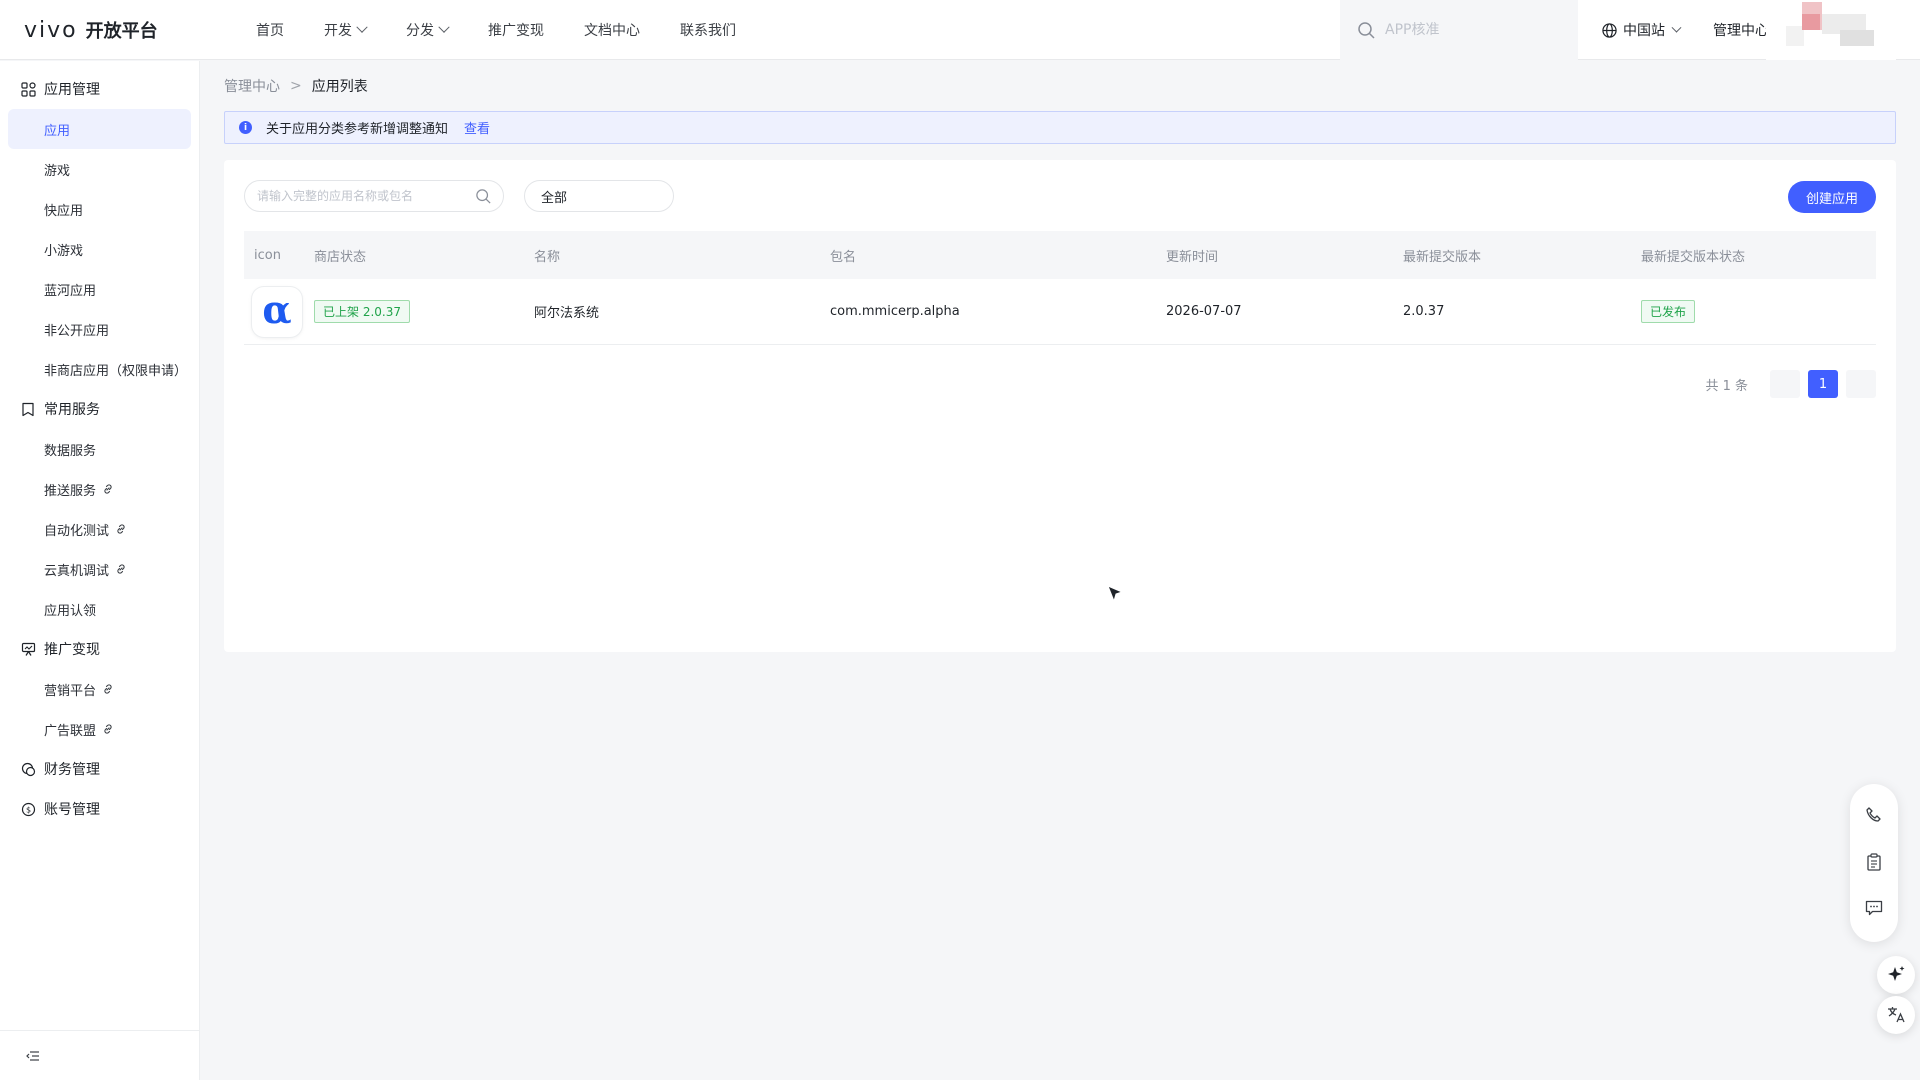 The image size is (1920, 1080). Describe the element at coordinates (99, 209) in the screenshot. I see `sidebar-item-quick-apps: 快应用` at that location.